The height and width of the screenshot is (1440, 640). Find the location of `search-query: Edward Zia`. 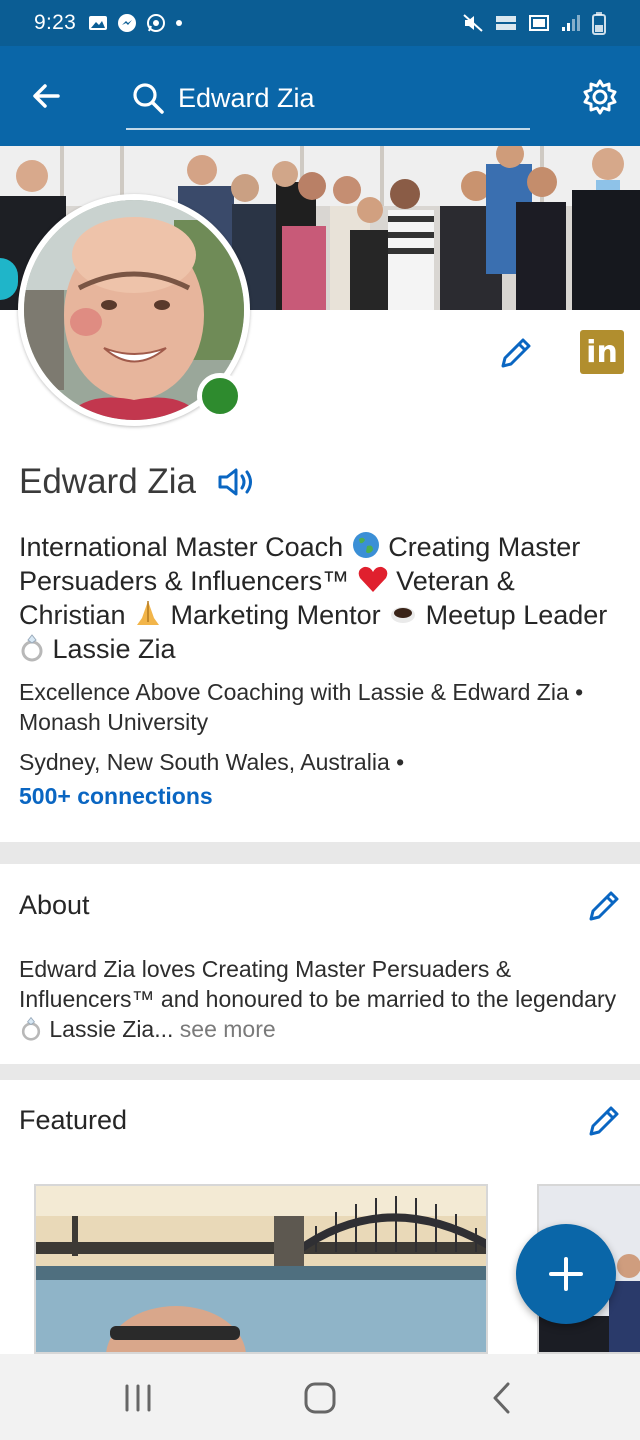

search-query: Edward Zia is located at coordinates (246, 97).